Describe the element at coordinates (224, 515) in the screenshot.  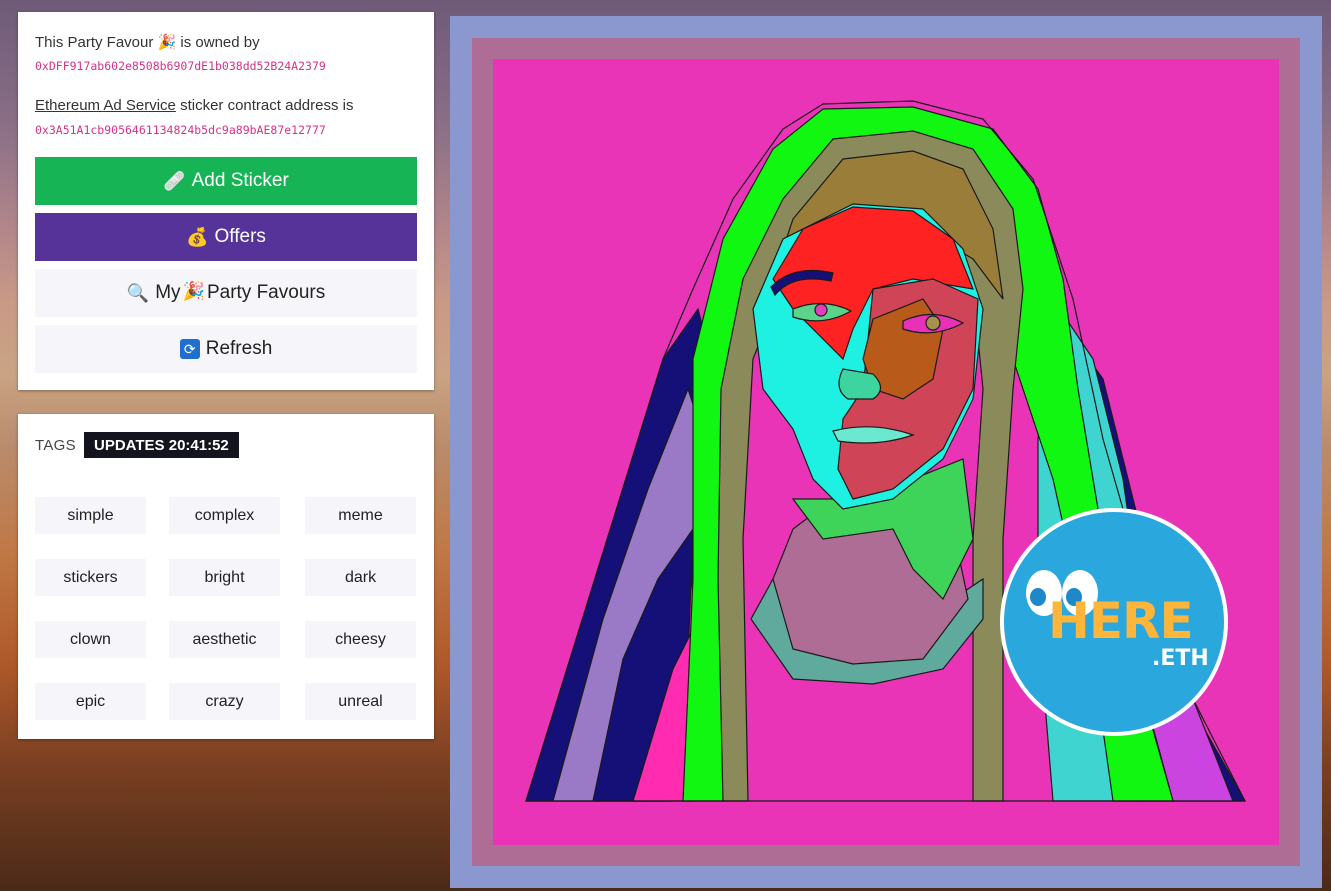
I see `tag-complex: complex` at that location.